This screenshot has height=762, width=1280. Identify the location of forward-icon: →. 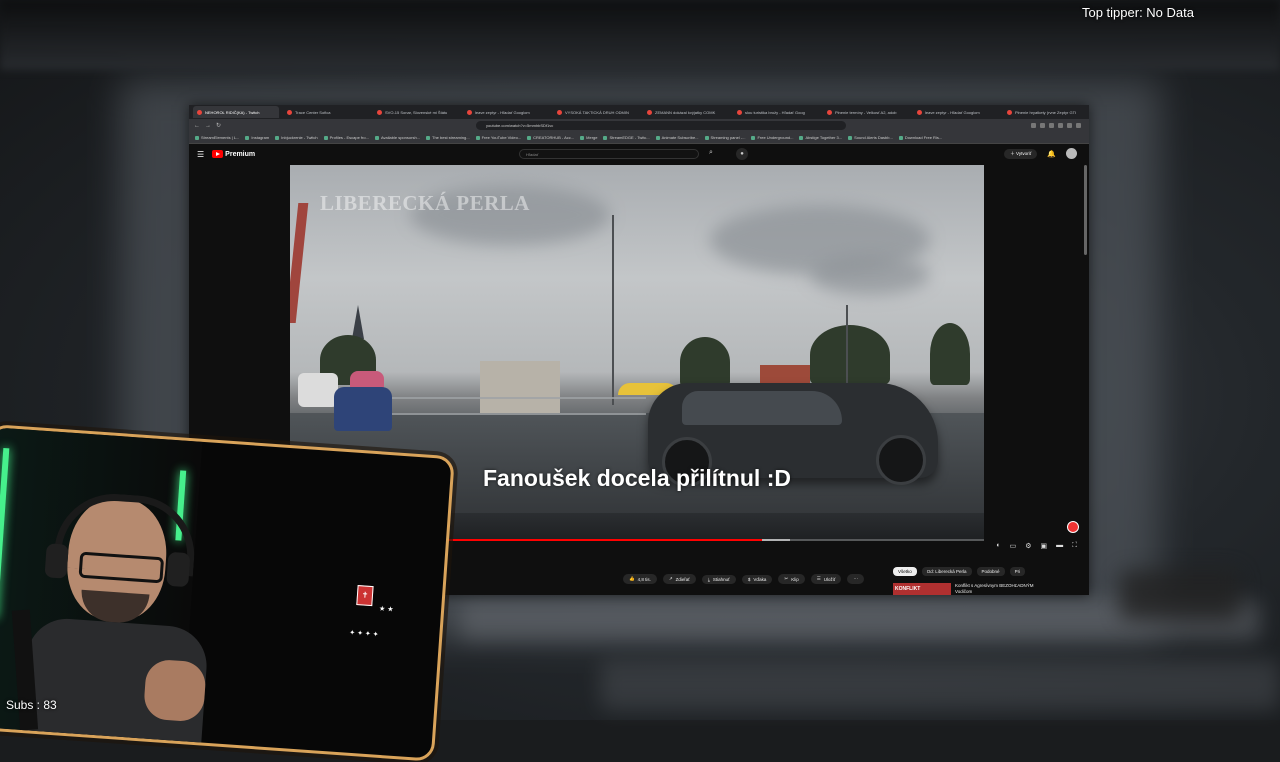
(208, 126).